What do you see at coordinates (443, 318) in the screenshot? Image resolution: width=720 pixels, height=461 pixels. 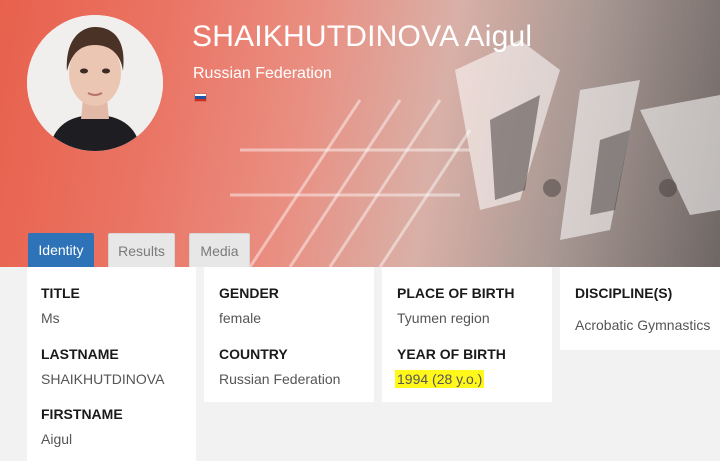 I see `place-of-birth-value: Tyumen region` at bounding box center [443, 318].